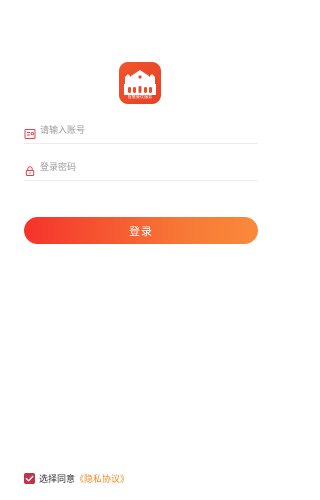 The image size is (320, 500). Describe the element at coordinates (140, 96) in the screenshot. I see `logo-caption: 智慧餐饮服务` at that location.